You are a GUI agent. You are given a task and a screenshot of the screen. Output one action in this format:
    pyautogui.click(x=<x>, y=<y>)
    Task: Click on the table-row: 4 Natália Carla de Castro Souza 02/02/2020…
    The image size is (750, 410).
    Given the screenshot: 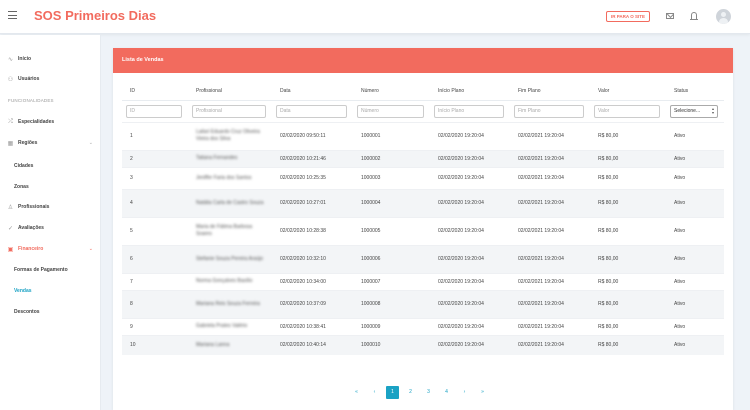 What is the action you would take?
    pyautogui.click(x=423, y=202)
    